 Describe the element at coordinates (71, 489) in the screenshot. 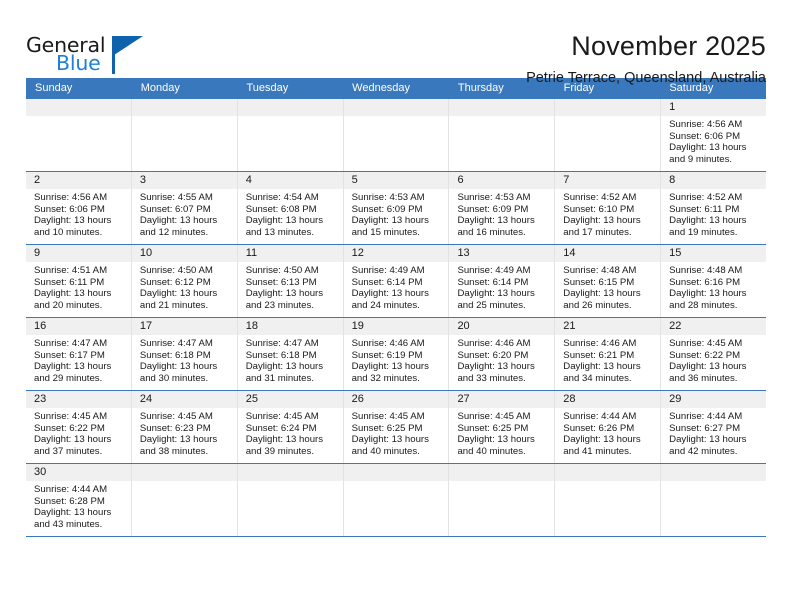

I see `sunrise-text: Sunrise: 4:44 AM` at that location.